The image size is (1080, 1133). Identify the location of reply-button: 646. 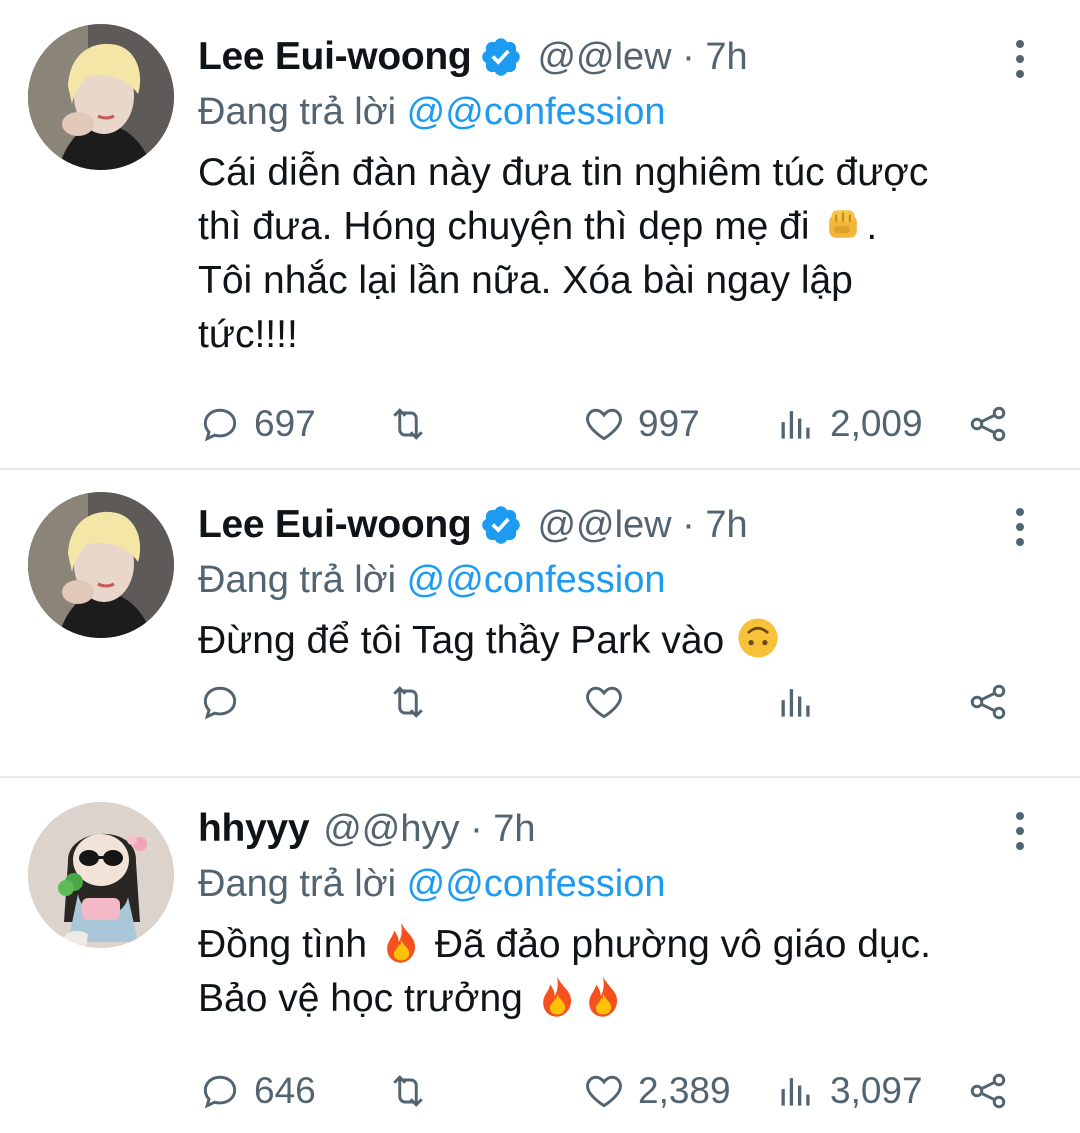
(257, 1091).